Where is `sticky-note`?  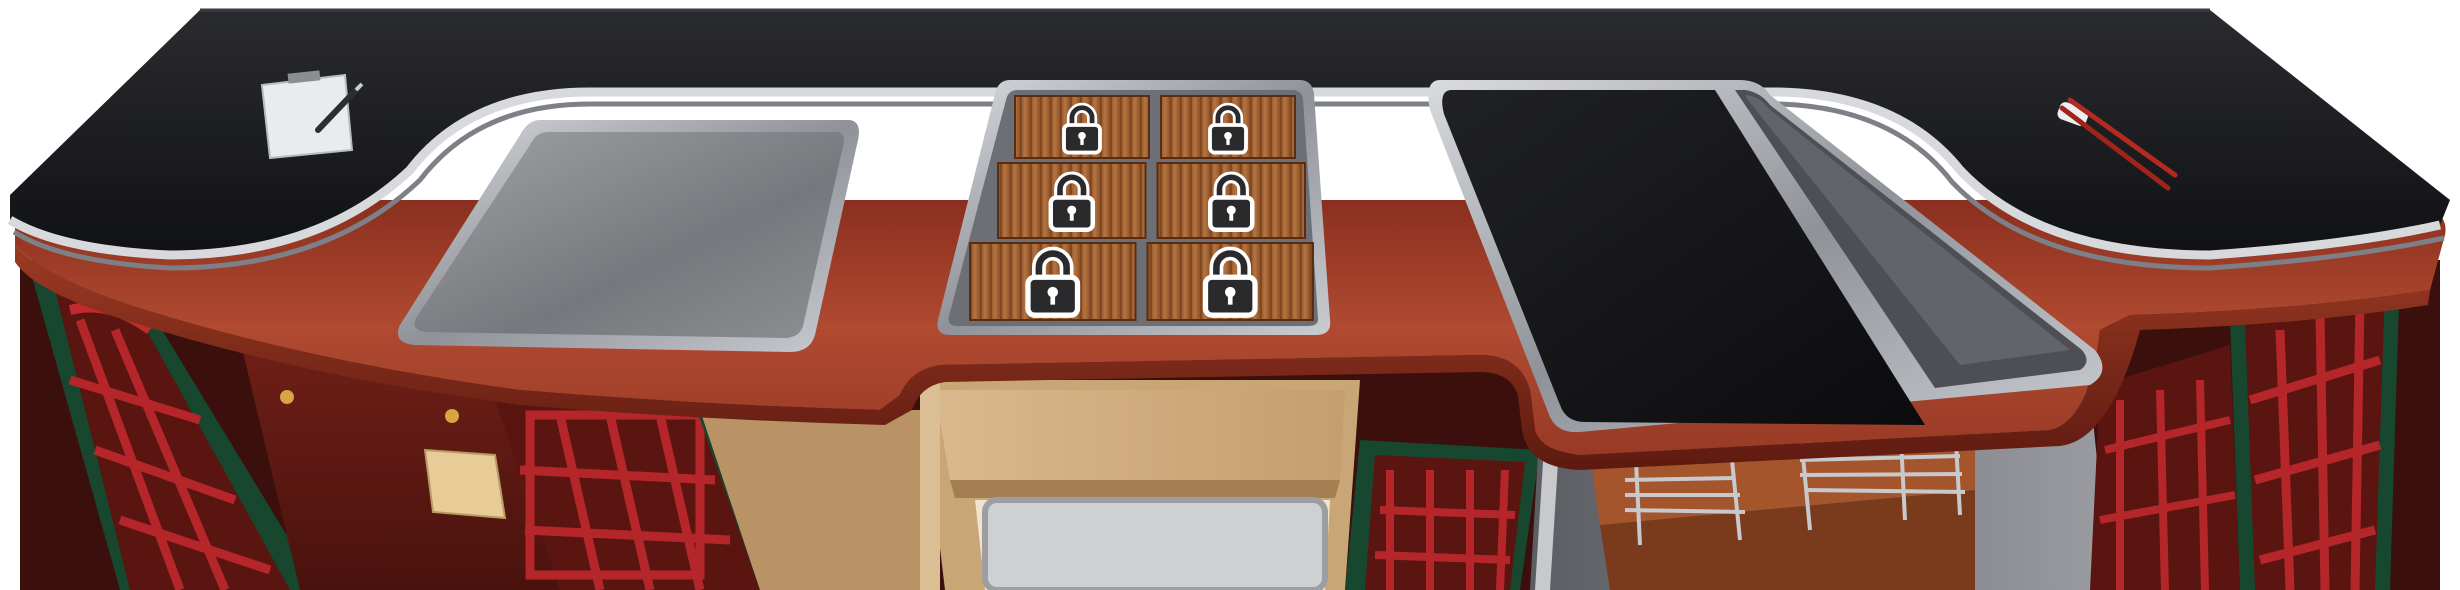 sticky-note is located at coordinates (465, 484).